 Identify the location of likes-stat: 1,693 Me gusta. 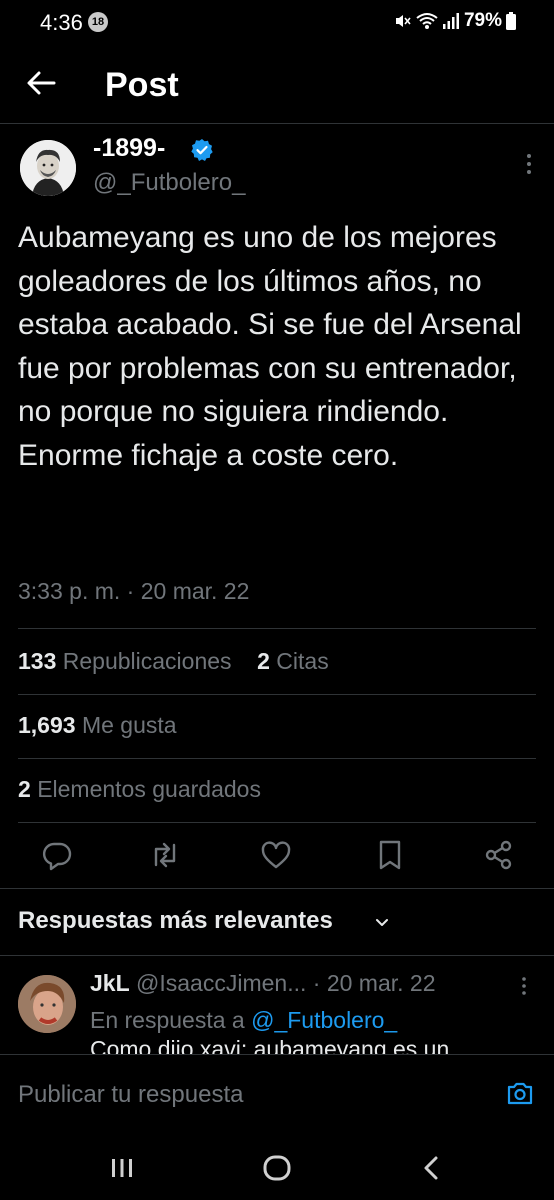
(97, 725).